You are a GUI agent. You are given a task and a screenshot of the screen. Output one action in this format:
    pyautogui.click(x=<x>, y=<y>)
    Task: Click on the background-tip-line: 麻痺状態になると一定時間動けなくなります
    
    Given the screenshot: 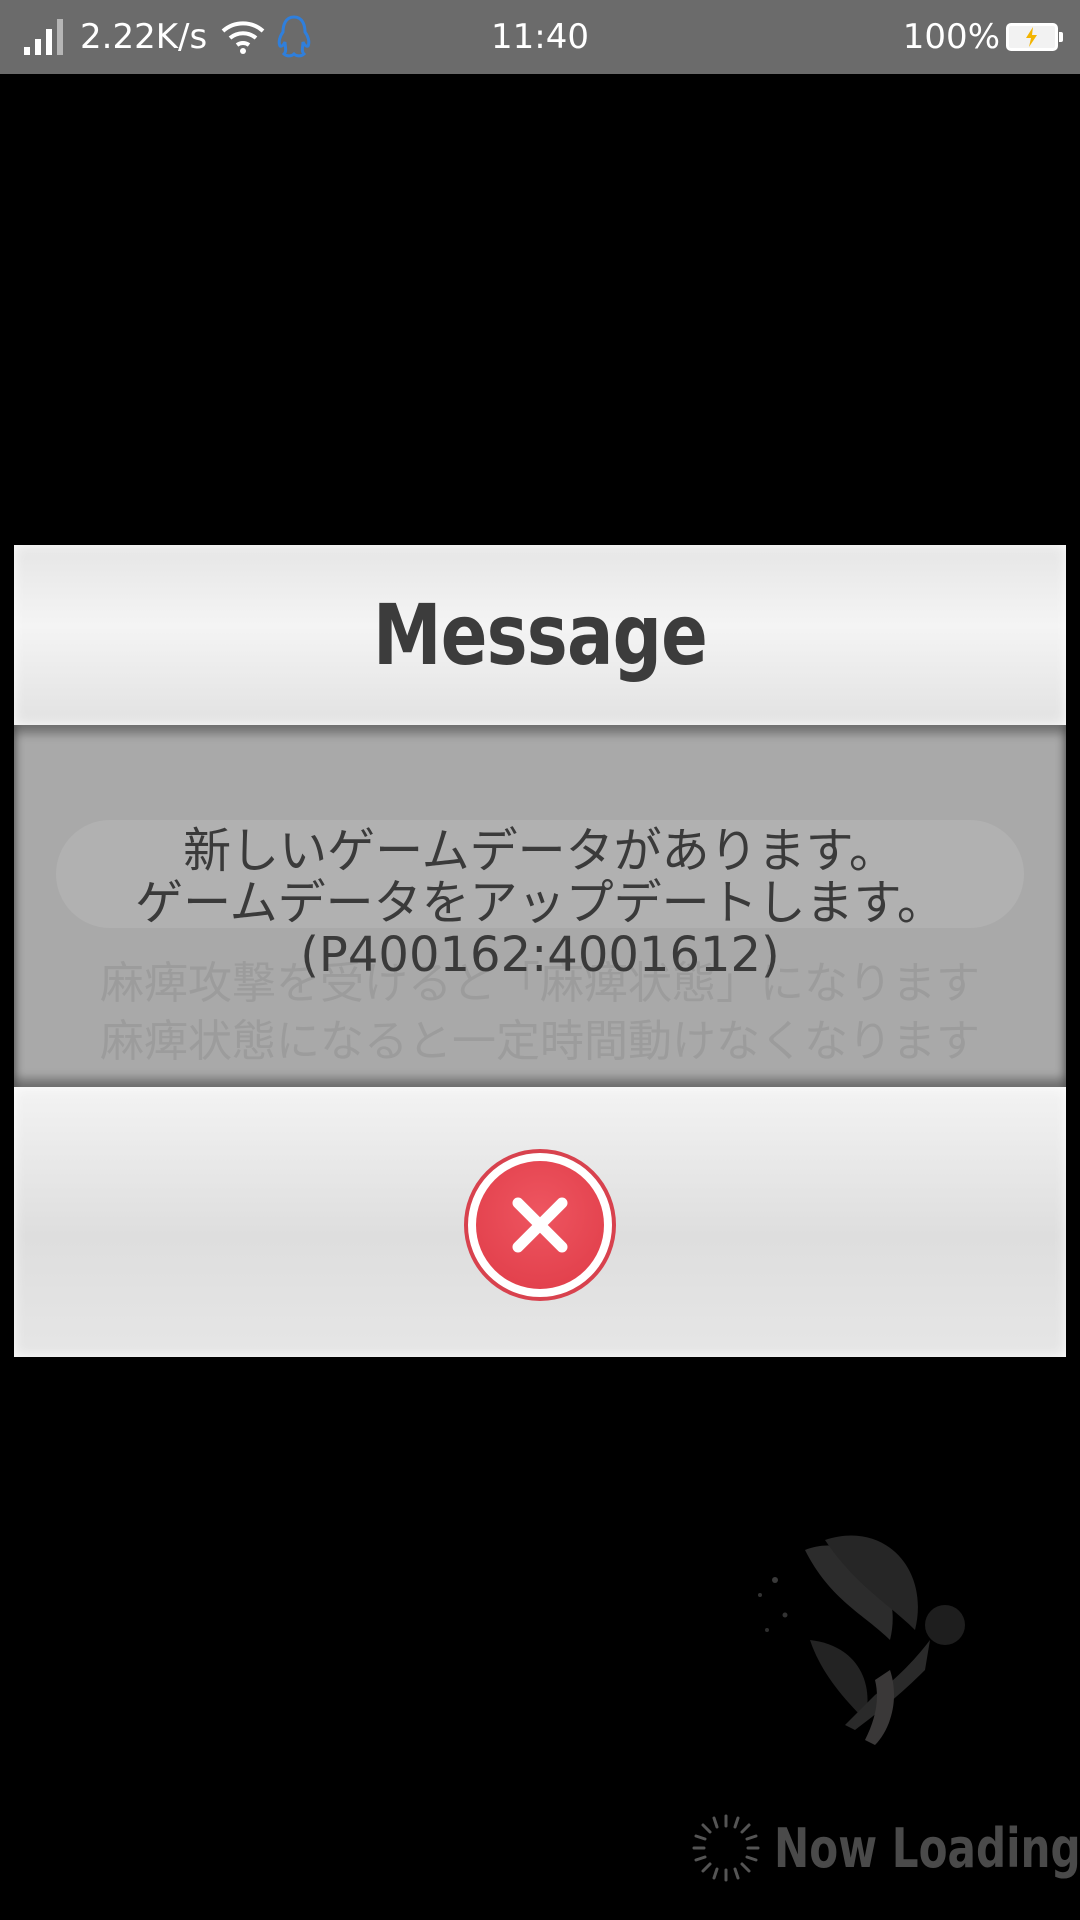 What is the action you would take?
    pyautogui.click(x=540, y=1041)
    